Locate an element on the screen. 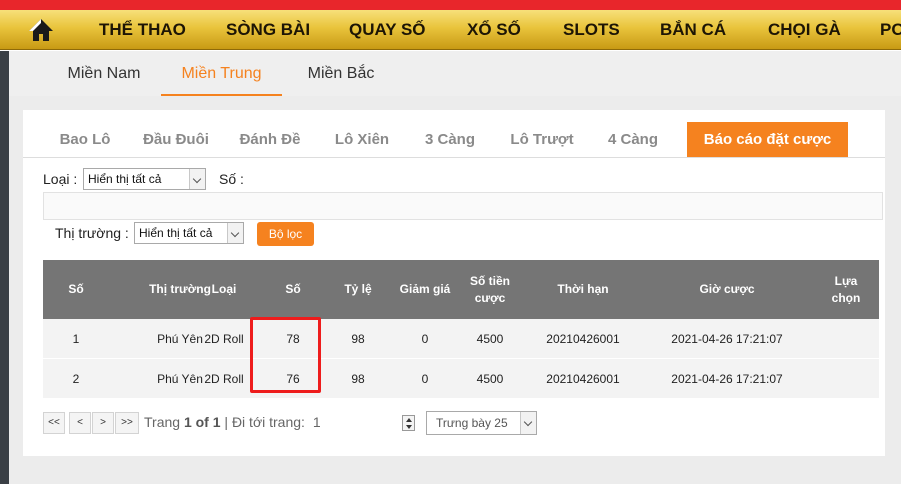  prev-page-button: < is located at coordinates (80, 423).